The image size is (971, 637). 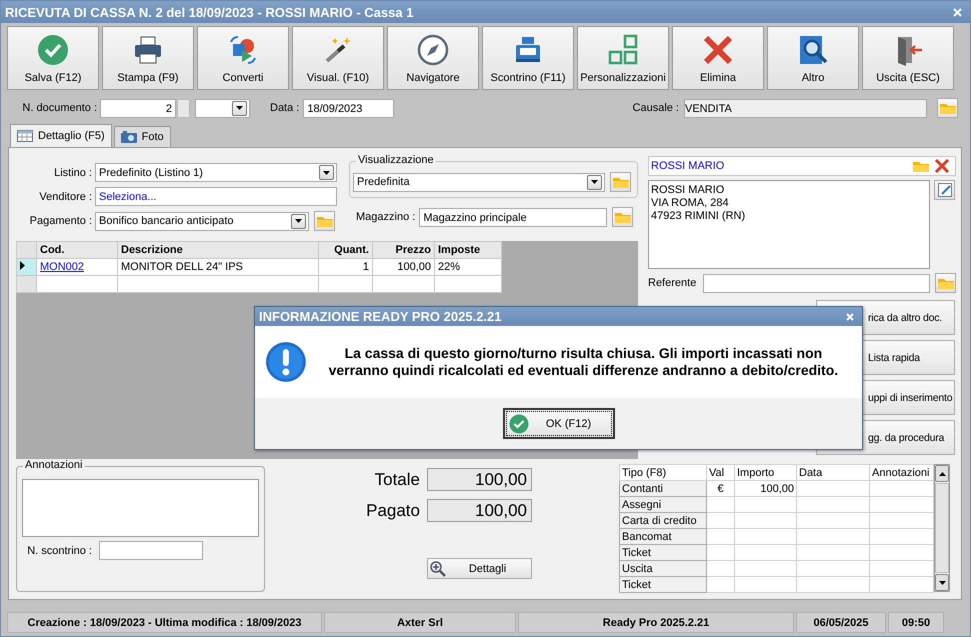 I want to click on status-text: 06/05/2025, so click(x=841, y=622).